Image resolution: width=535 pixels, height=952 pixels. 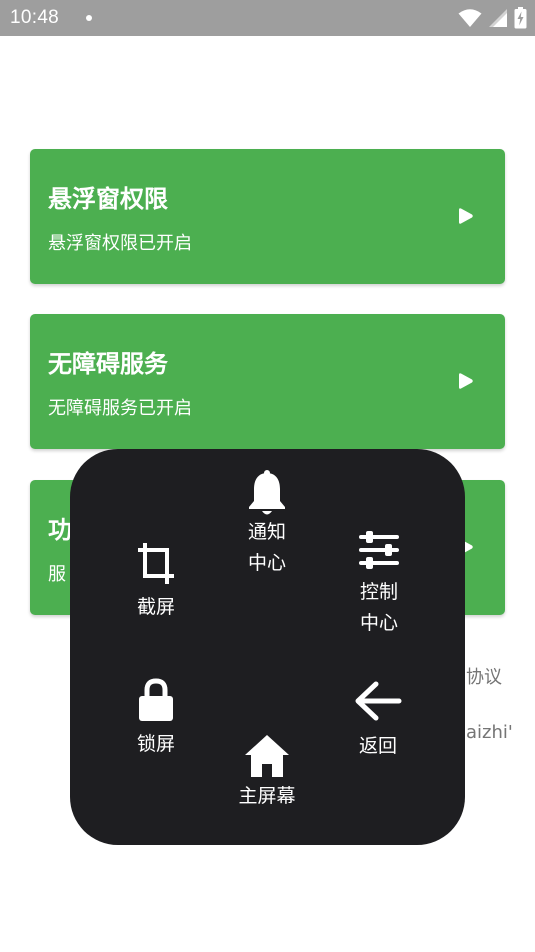 I want to click on card-title: 功, so click(x=60, y=530).